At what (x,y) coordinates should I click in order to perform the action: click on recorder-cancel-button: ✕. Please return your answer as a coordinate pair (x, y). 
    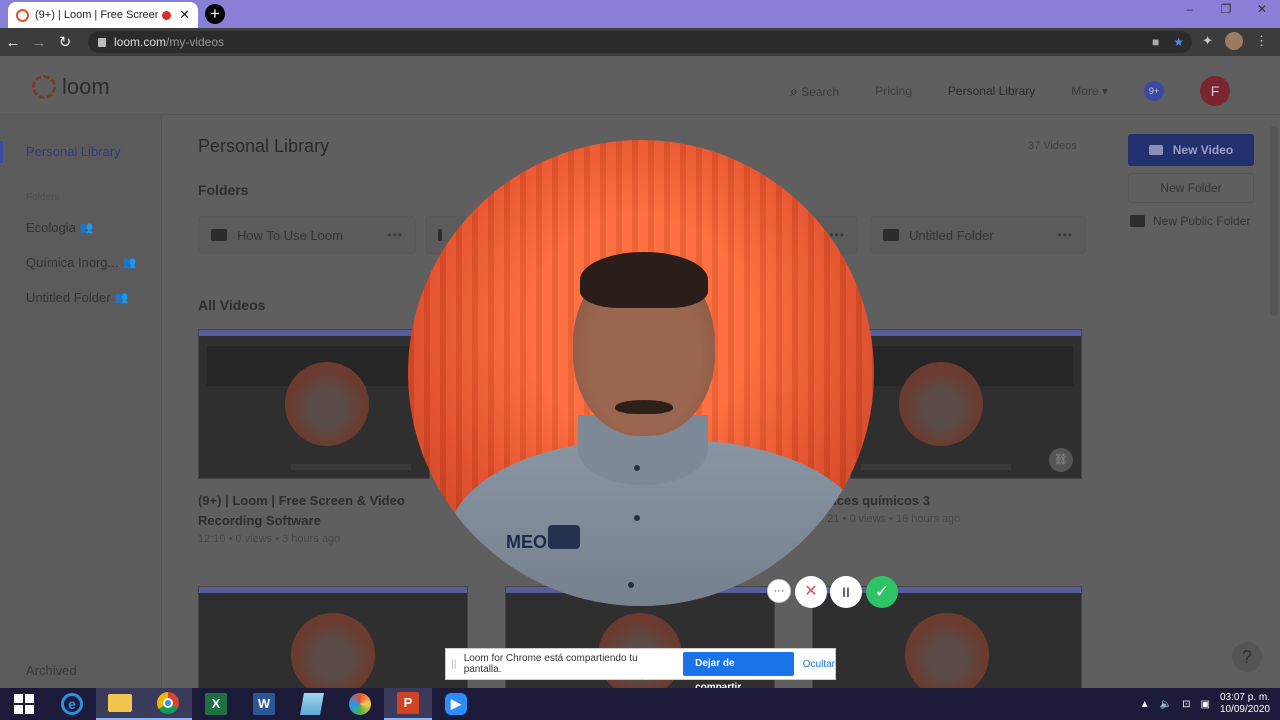
    Looking at the image, I should click on (811, 592).